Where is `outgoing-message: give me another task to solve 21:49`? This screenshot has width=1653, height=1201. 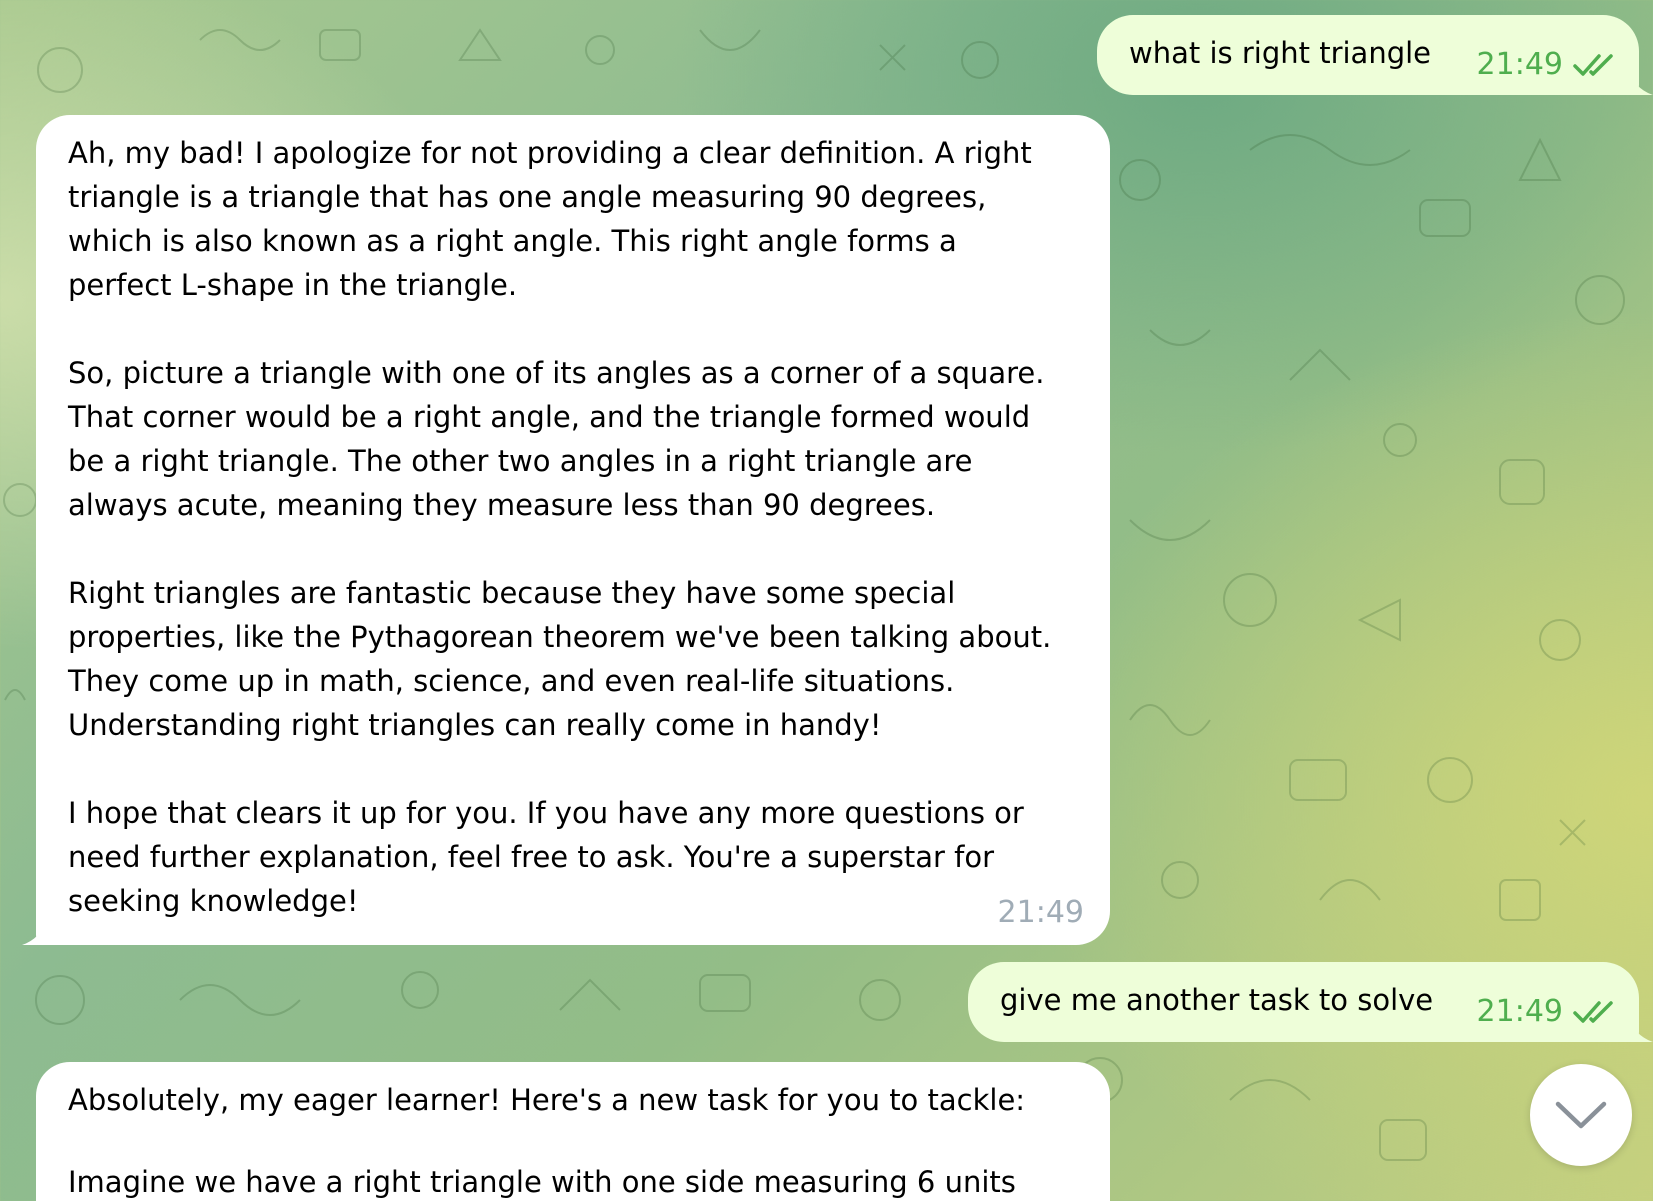
outgoing-message: give me another task to solve 21:49 is located at coordinates (1310, 1002).